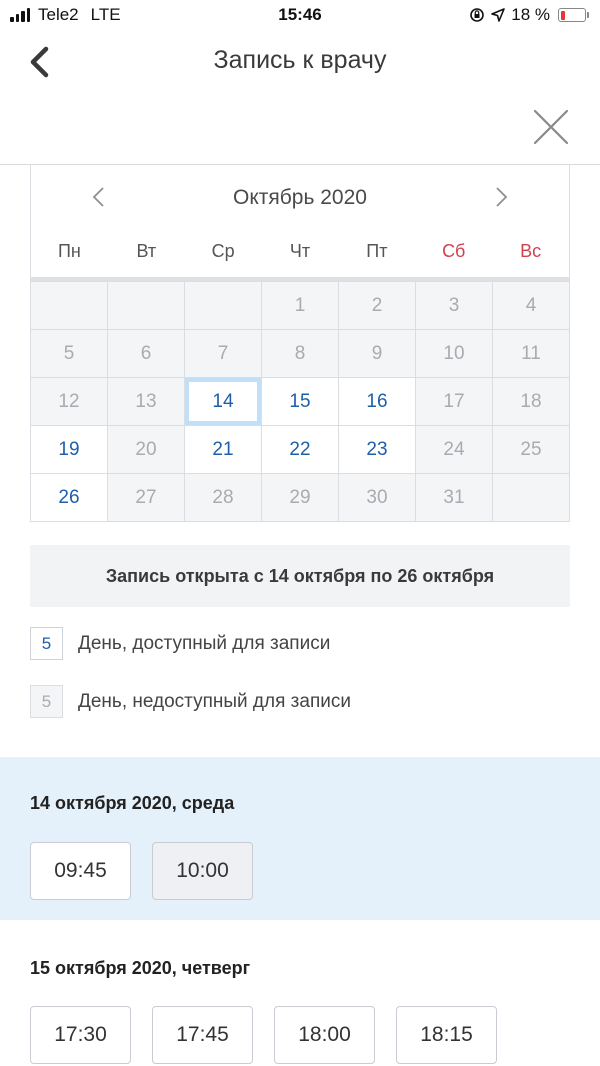 Image resolution: width=600 pixels, height=1066 pixels. I want to click on calendar-month-label: Октябрь 2020, so click(300, 197).